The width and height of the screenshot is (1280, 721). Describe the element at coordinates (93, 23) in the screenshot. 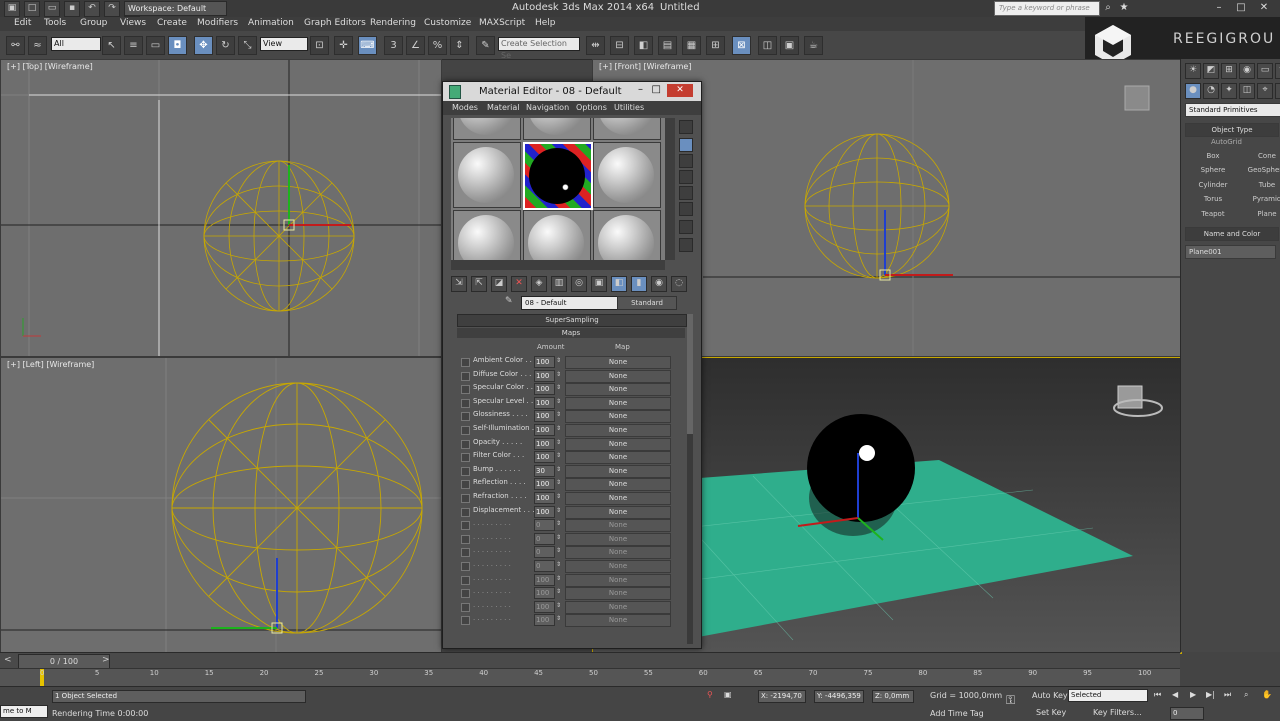

I see `menu-group: Group` at that location.